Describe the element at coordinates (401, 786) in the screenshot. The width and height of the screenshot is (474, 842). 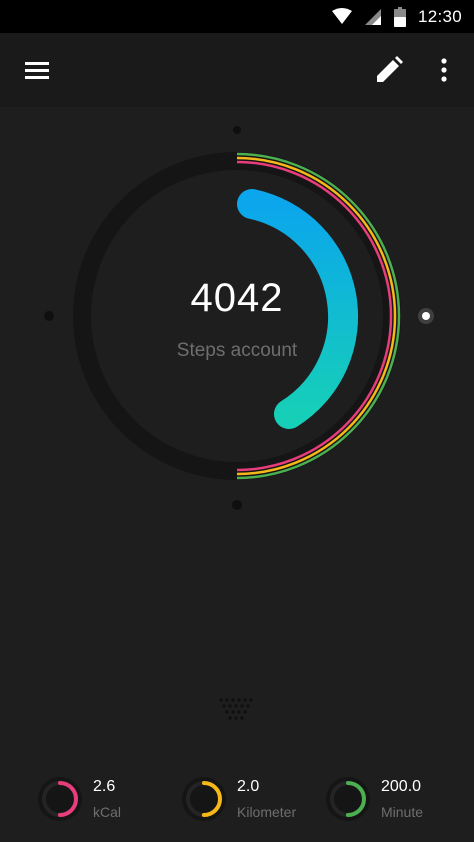
I see `stat-minute-value: 200.0` at that location.